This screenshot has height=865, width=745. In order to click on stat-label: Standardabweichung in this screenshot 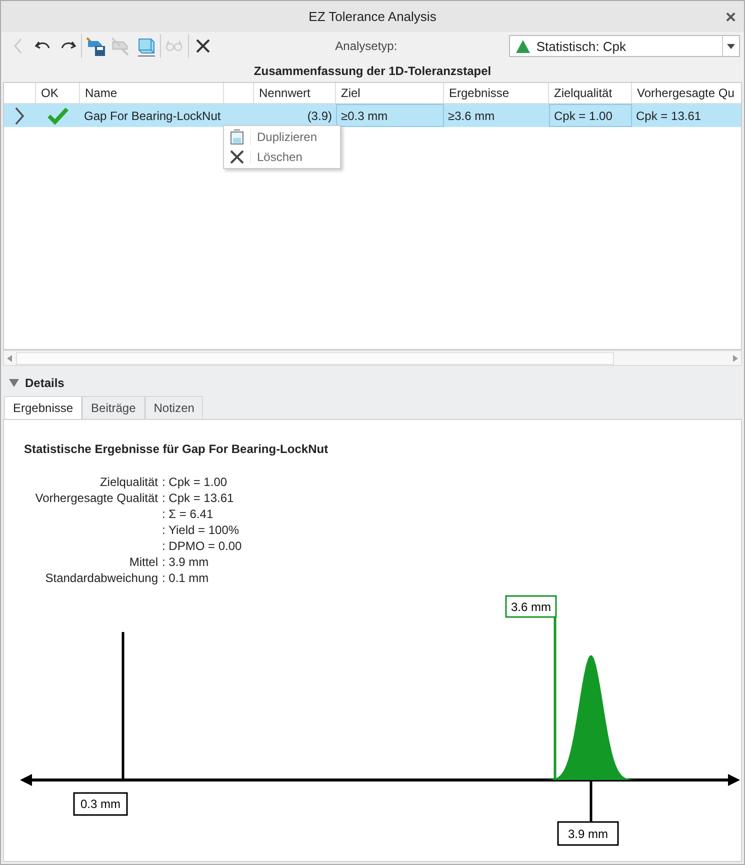, I will do `click(101, 578)`.